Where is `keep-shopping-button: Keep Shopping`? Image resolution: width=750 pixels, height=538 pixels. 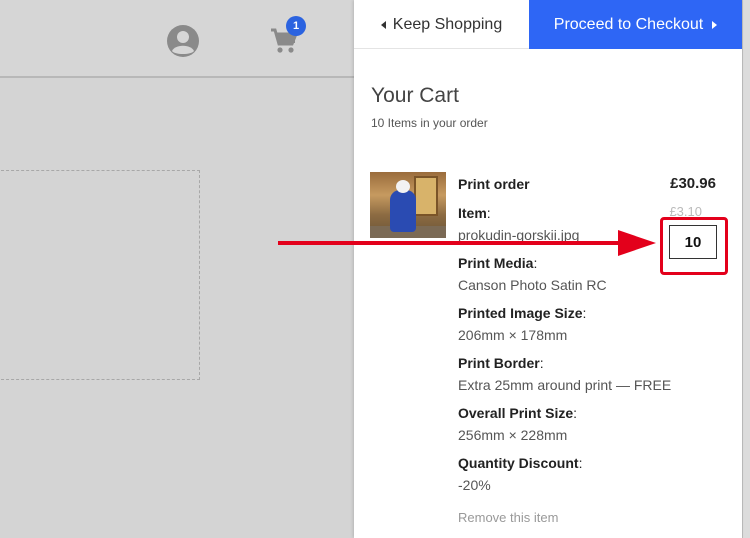 keep-shopping-button: Keep Shopping is located at coordinates (441, 24).